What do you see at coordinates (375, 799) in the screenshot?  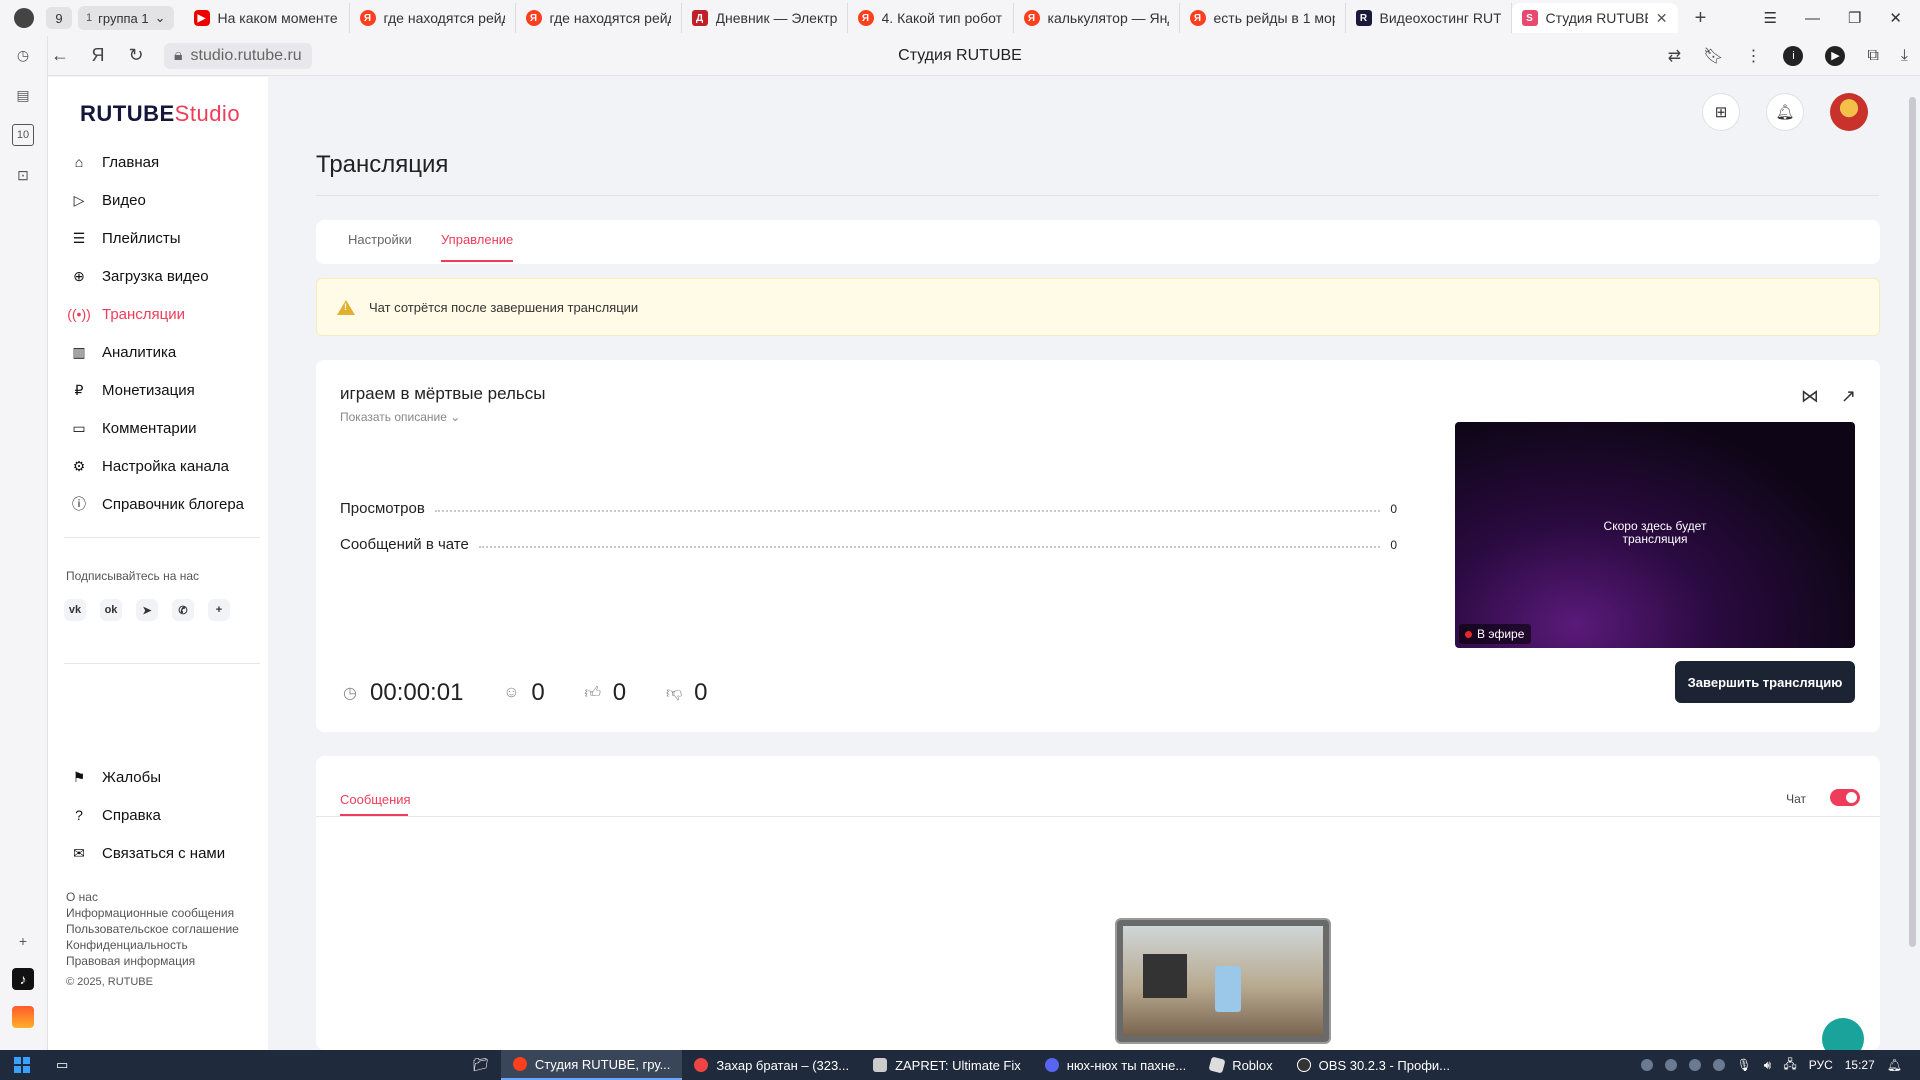 I see `tab-messages: Сообщения` at bounding box center [375, 799].